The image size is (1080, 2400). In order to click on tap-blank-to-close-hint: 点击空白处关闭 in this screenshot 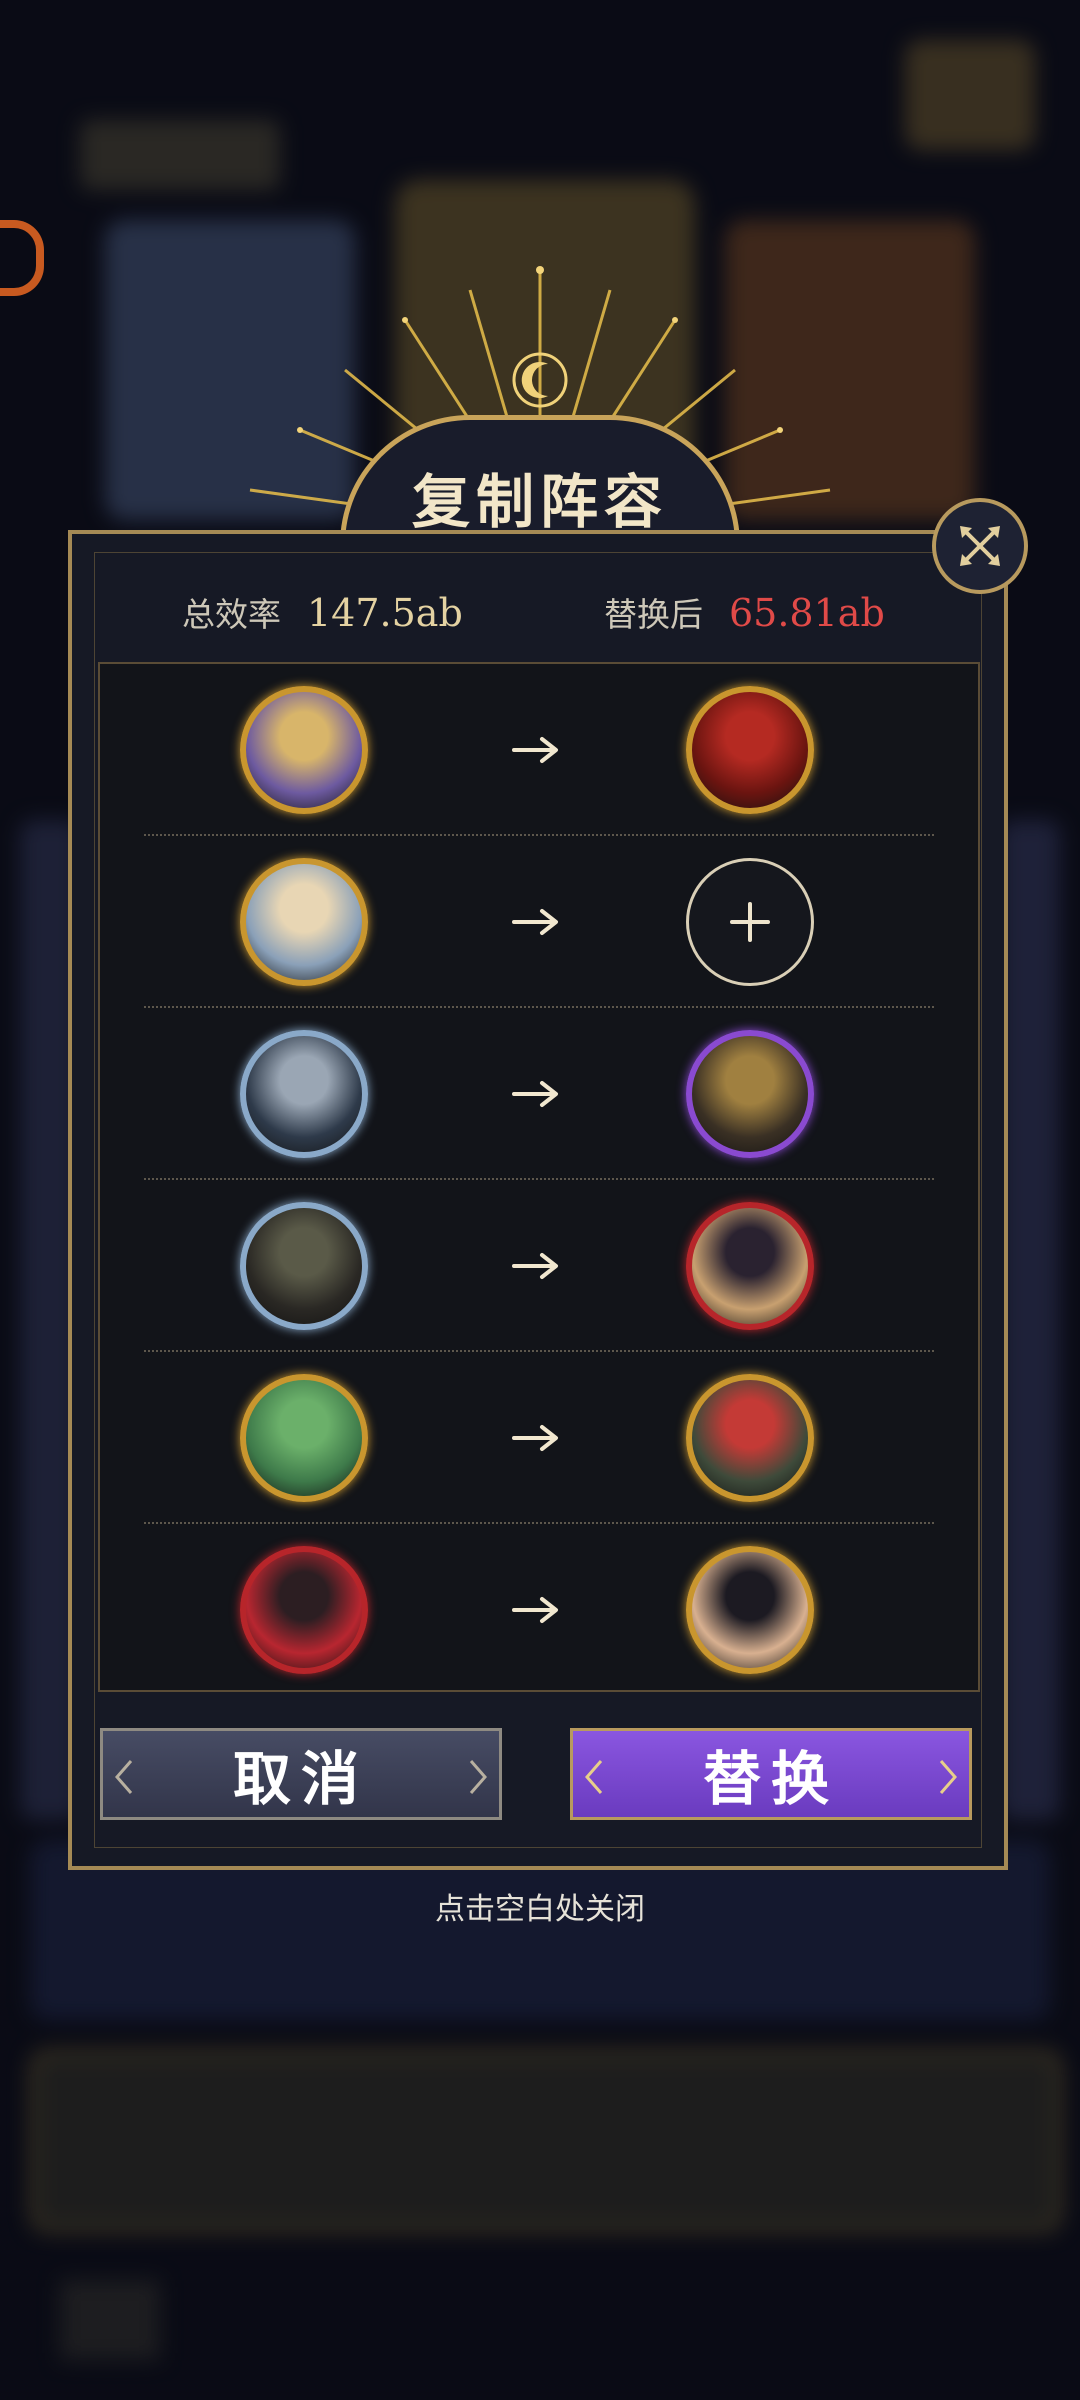, I will do `click(540, 1906)`.